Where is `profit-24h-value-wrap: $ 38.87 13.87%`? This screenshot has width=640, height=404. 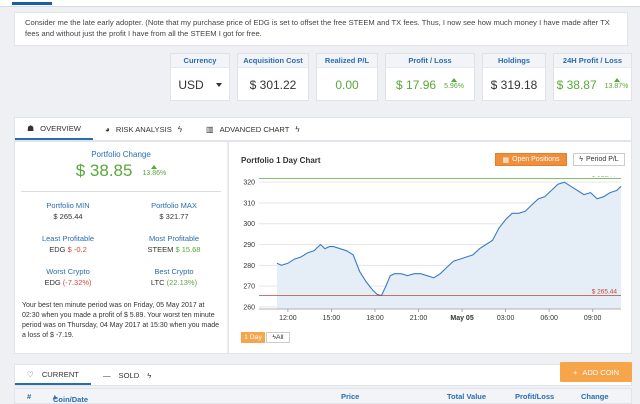
profit-24h-value-wrap: $ 38.87 13.87% is located at coordinates (592, 84).